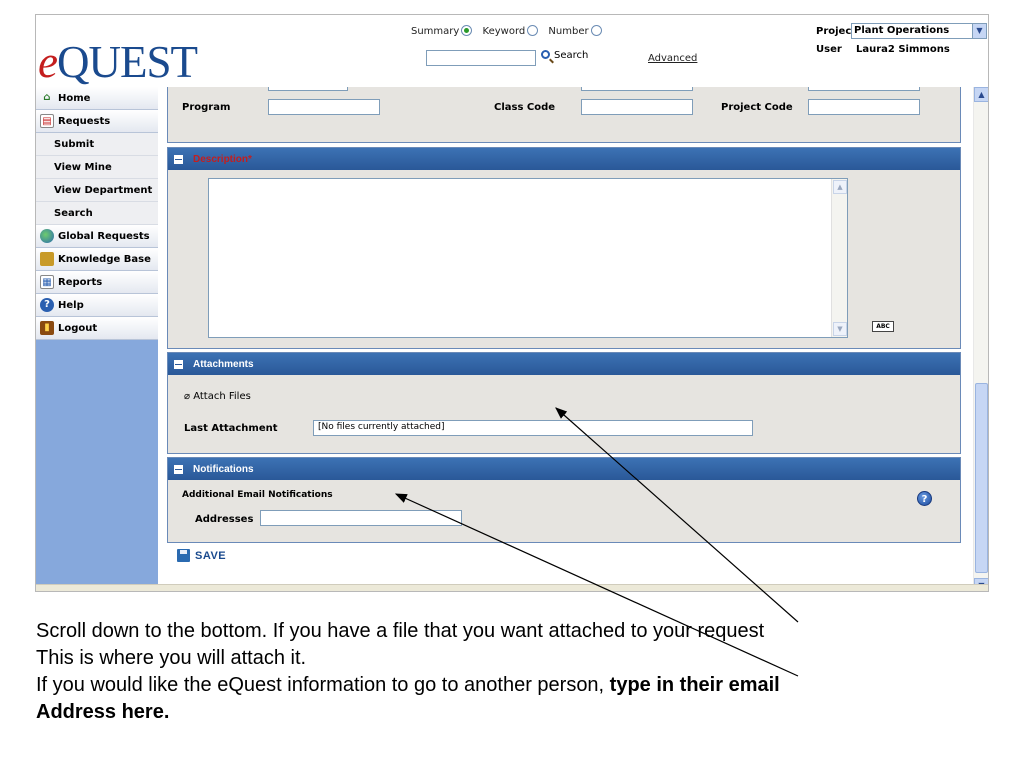 The width and height of the screenshot is (1024, 768). Describe the element at coordinates (979, 31) in the screenshot. I see `chevron-down-icon: ▼` at that location.